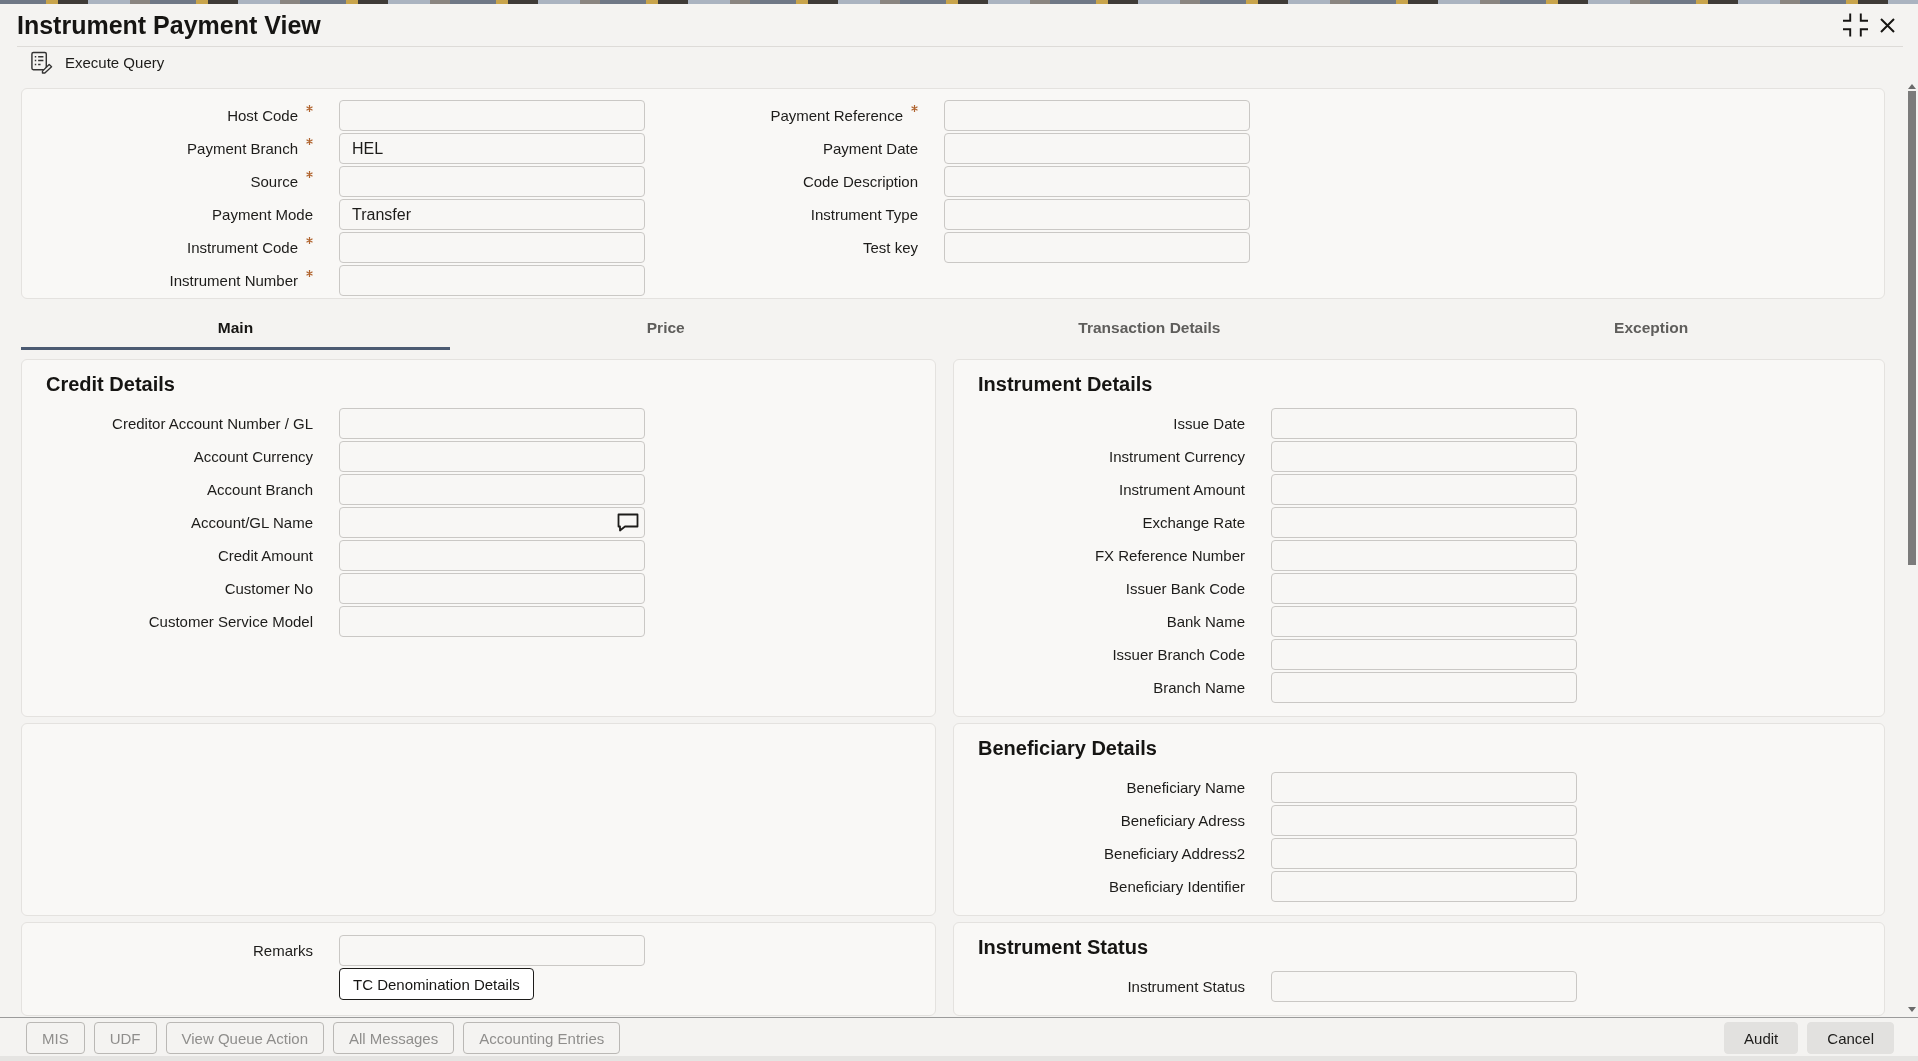 Image resolution: width=1918 pixels, height=1061 pixels. What do you see at coordinates (860, 181) in the screenshot?
I see `field-label: Code Description` at bounding box center [860, 181].